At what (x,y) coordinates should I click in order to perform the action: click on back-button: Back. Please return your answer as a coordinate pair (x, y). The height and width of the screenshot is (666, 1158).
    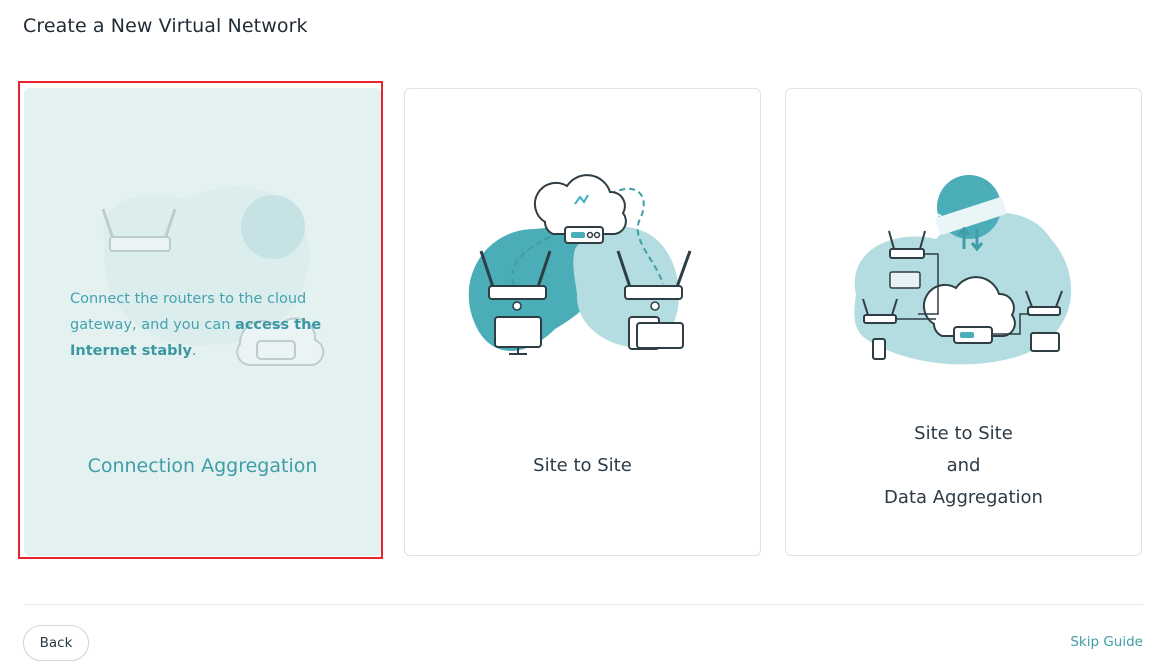
    Looking at the image, I should click on (56, 643).